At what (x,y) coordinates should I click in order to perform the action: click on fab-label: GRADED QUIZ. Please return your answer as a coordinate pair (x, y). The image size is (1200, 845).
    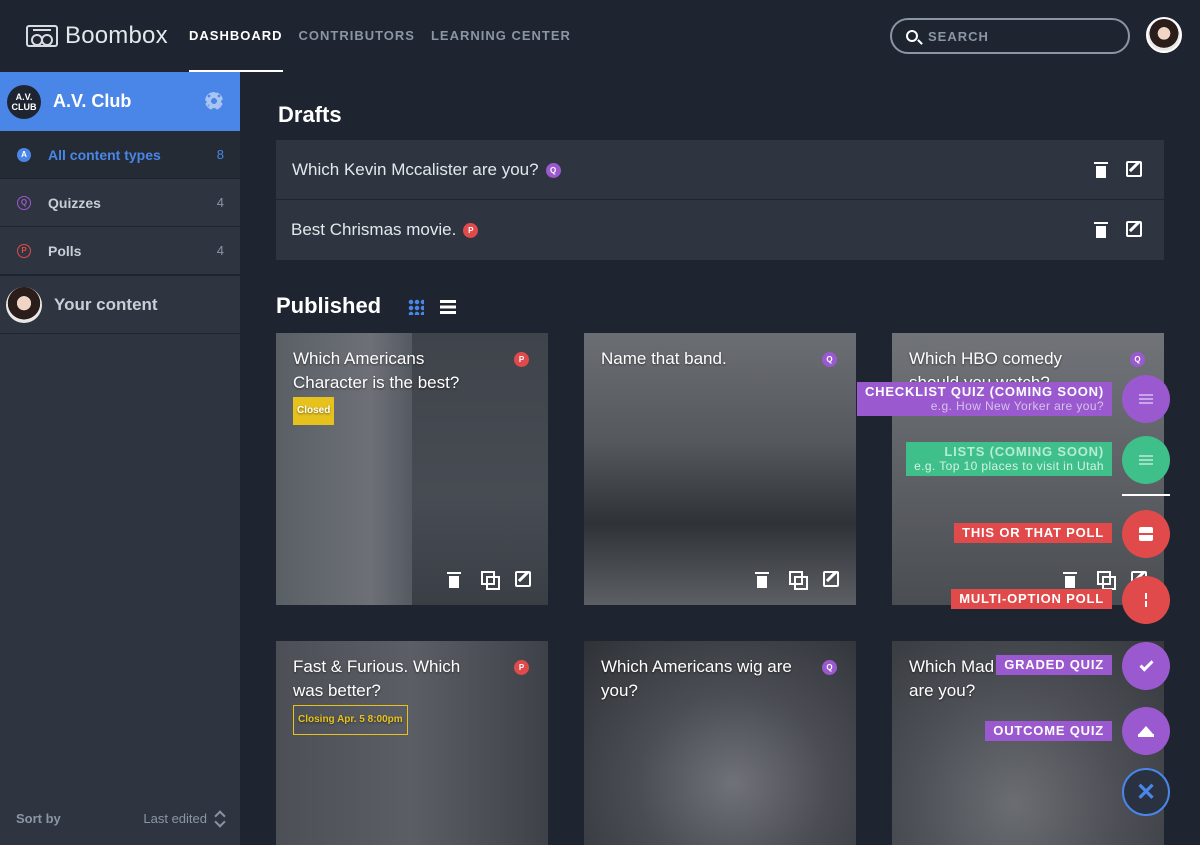
    Looking at the image, I should click on (1054, 665).